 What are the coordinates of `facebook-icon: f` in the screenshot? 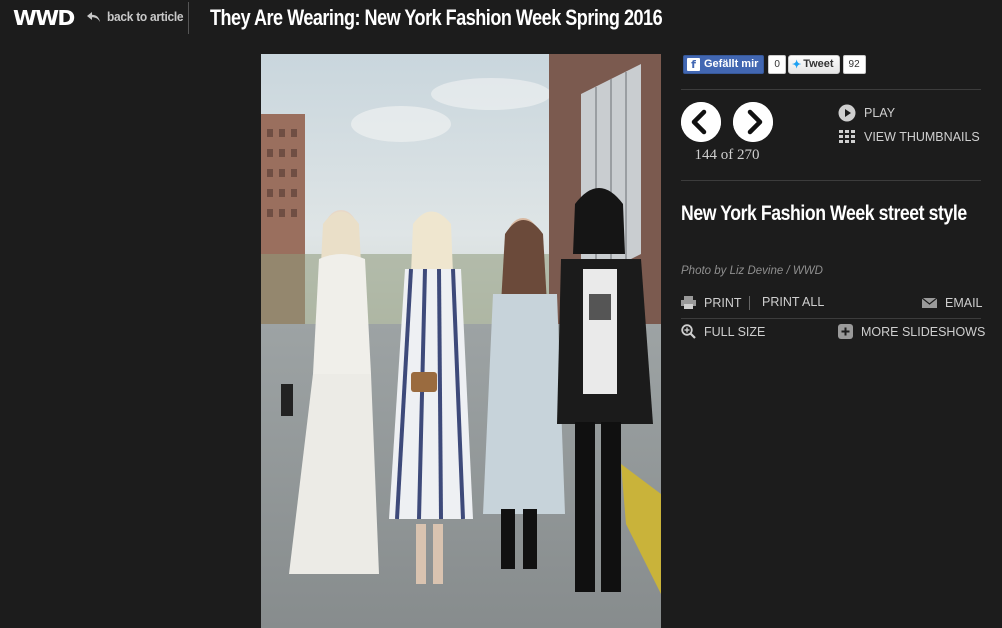 It's located at (693, 64).